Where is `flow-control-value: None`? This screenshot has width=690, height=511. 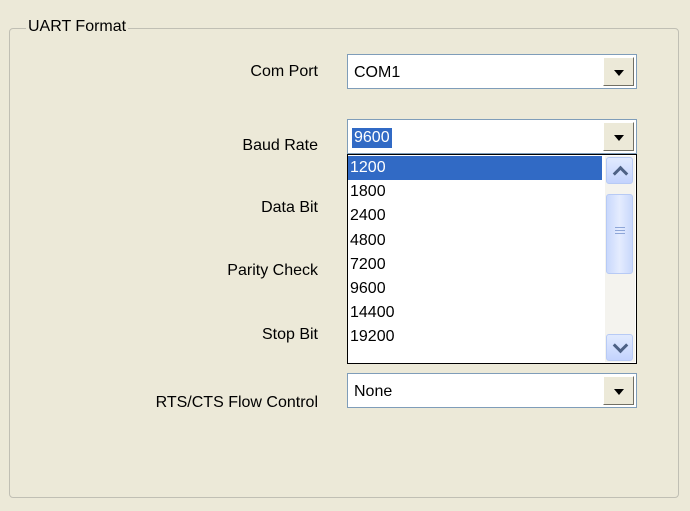 flow-control-value: None is located at coordinates (373, 391).